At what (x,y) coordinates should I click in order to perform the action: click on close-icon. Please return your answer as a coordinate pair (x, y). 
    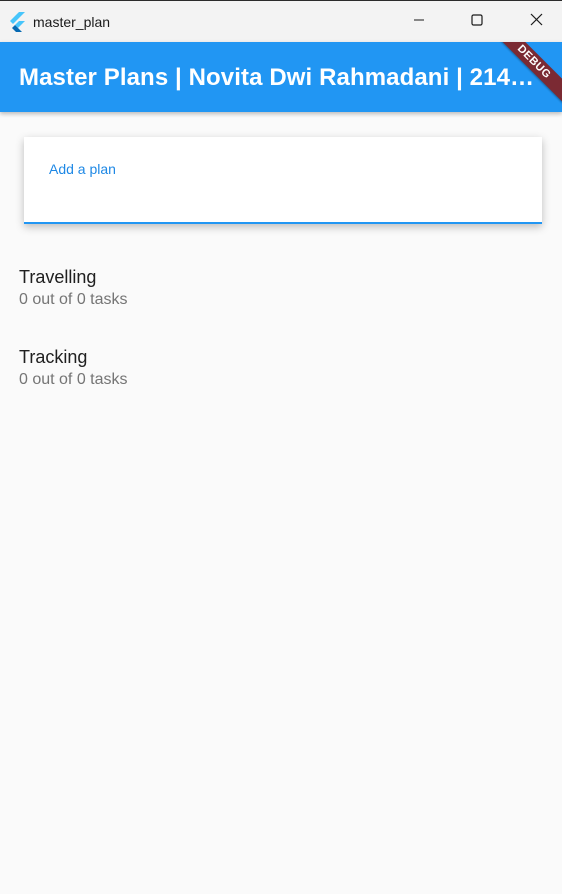
    Looking at the image, I should click on (536, 22).